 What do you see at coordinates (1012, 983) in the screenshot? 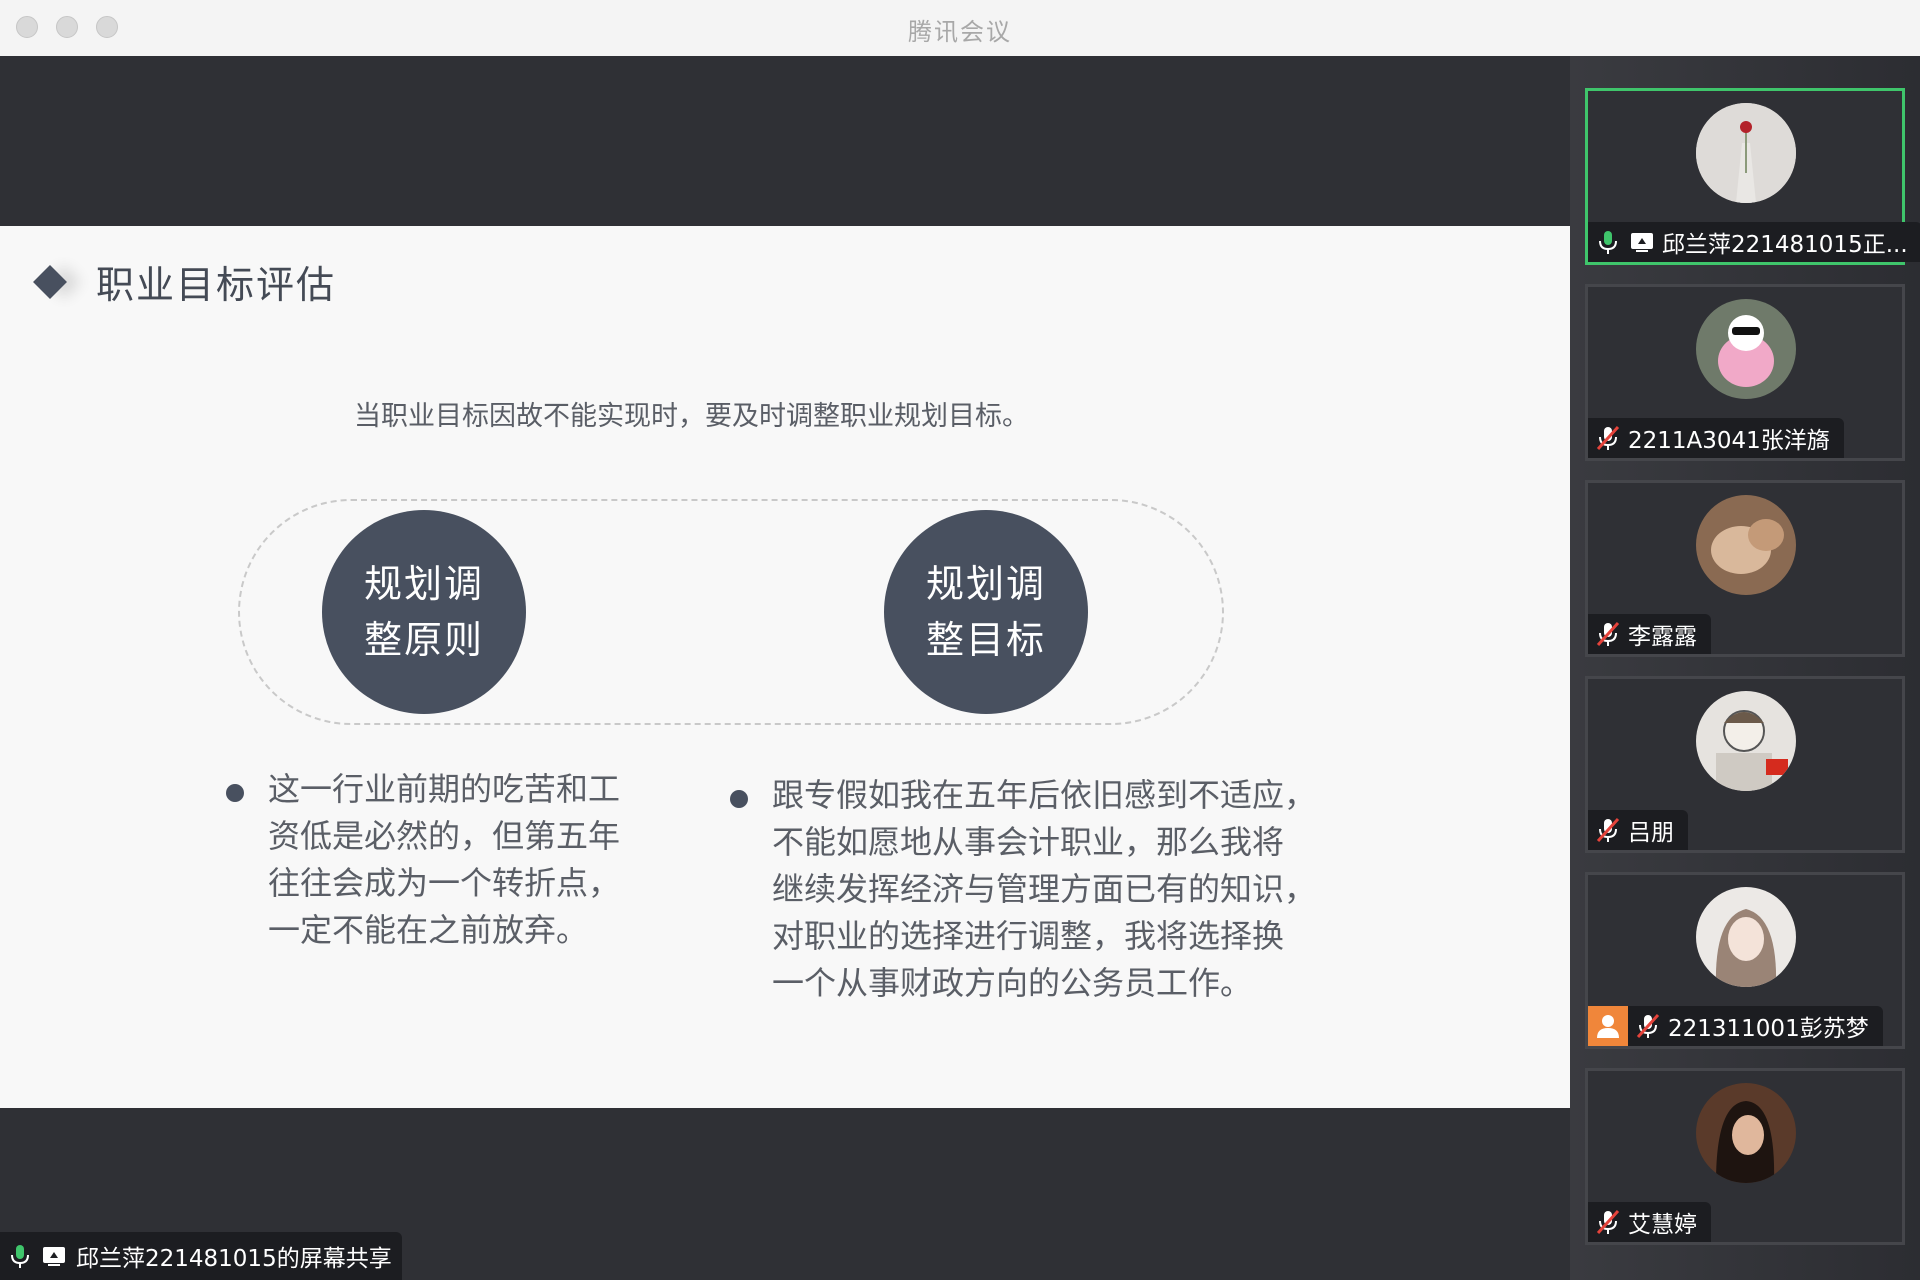
I see `bullet-line: 一个从事财政方向的公务员工作。` at bounding box center [1012, 983].